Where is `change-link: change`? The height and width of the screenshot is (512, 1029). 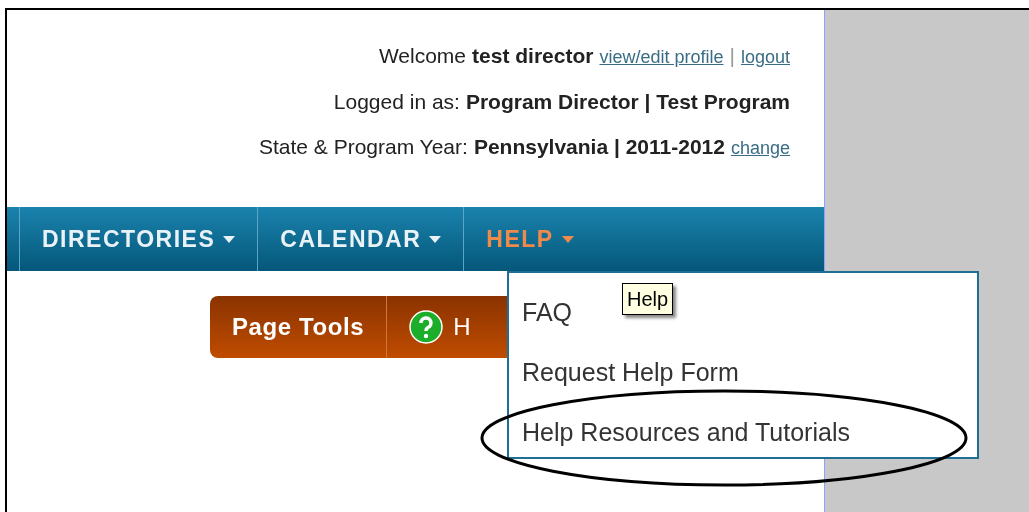 change-link: change is located at coordinates (760, 148).